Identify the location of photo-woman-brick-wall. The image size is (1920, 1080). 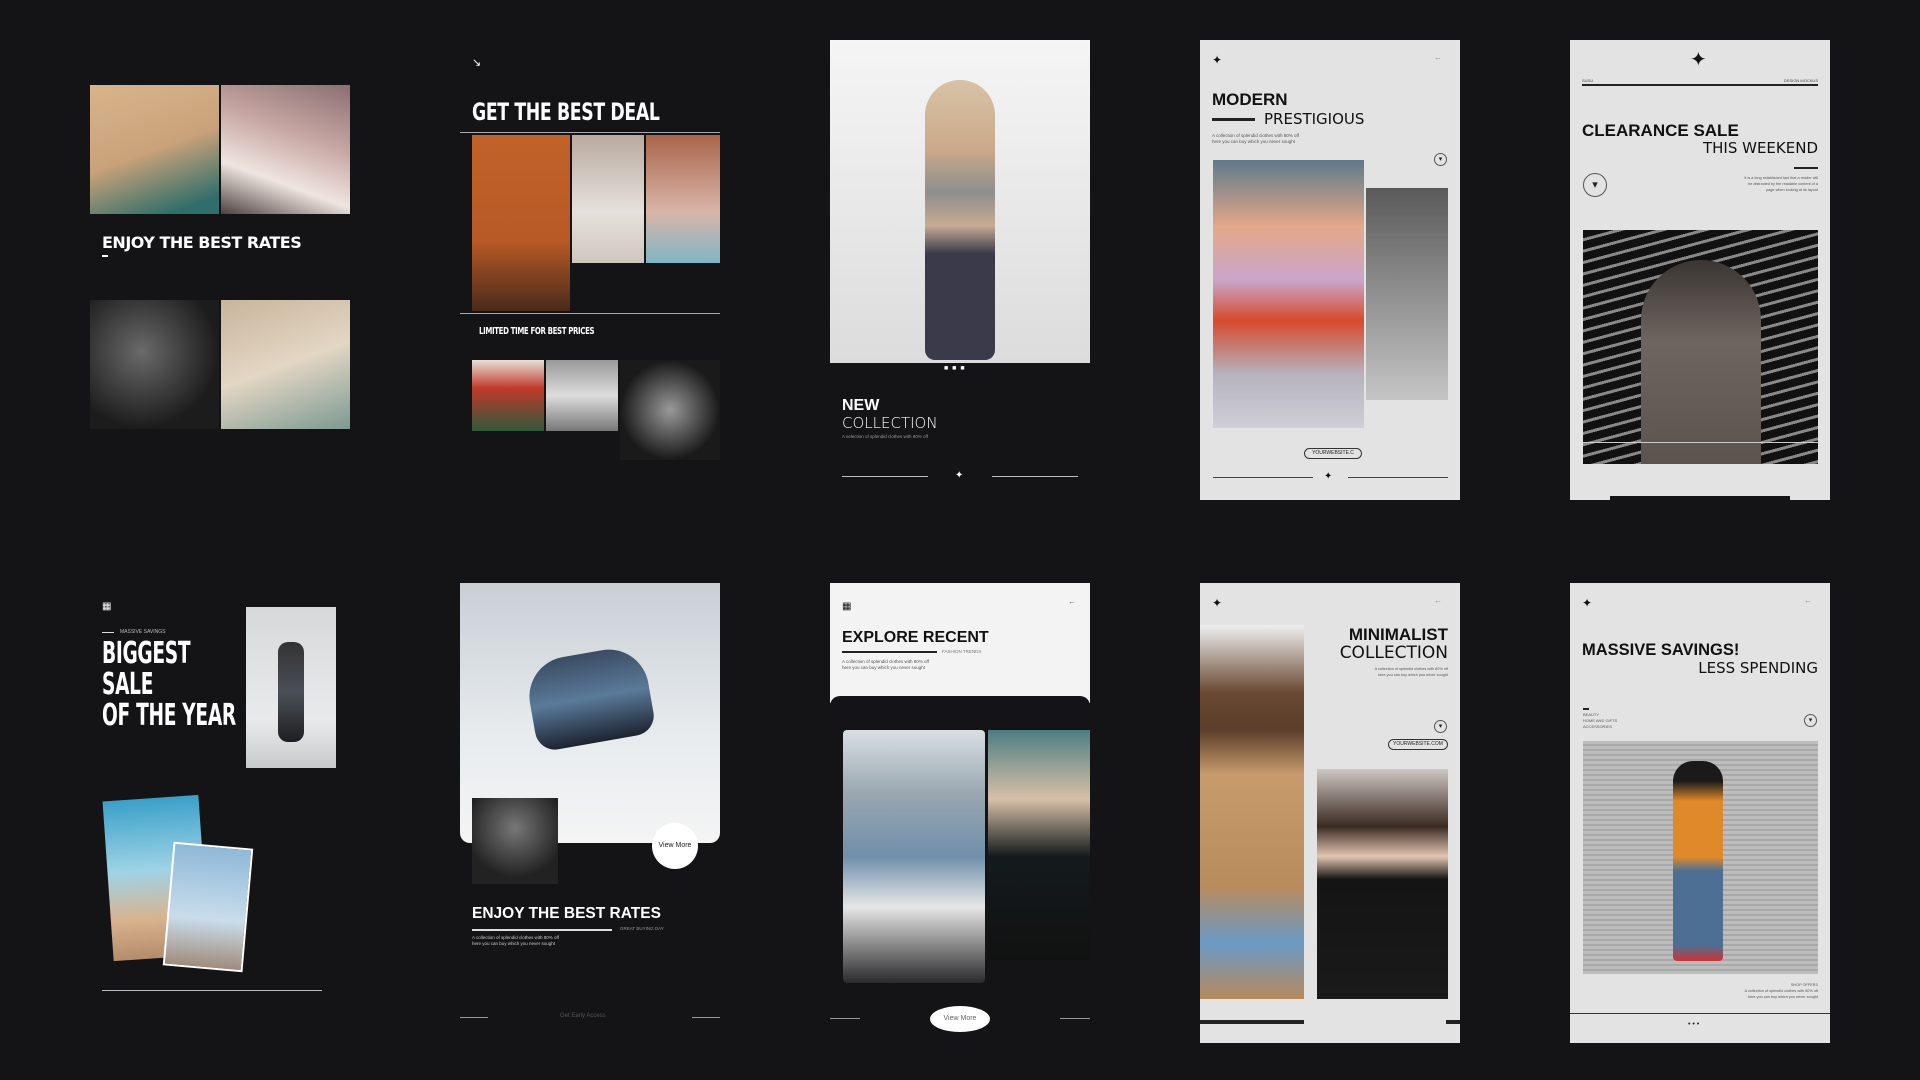
(683, 199).